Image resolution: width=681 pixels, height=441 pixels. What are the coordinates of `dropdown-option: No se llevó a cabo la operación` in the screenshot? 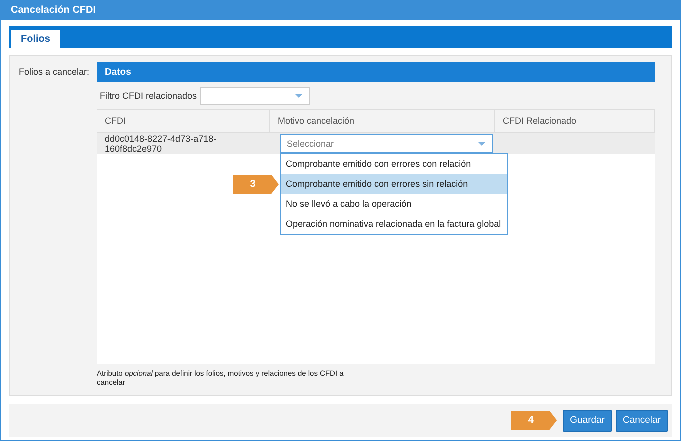 It's located at (394, 204).